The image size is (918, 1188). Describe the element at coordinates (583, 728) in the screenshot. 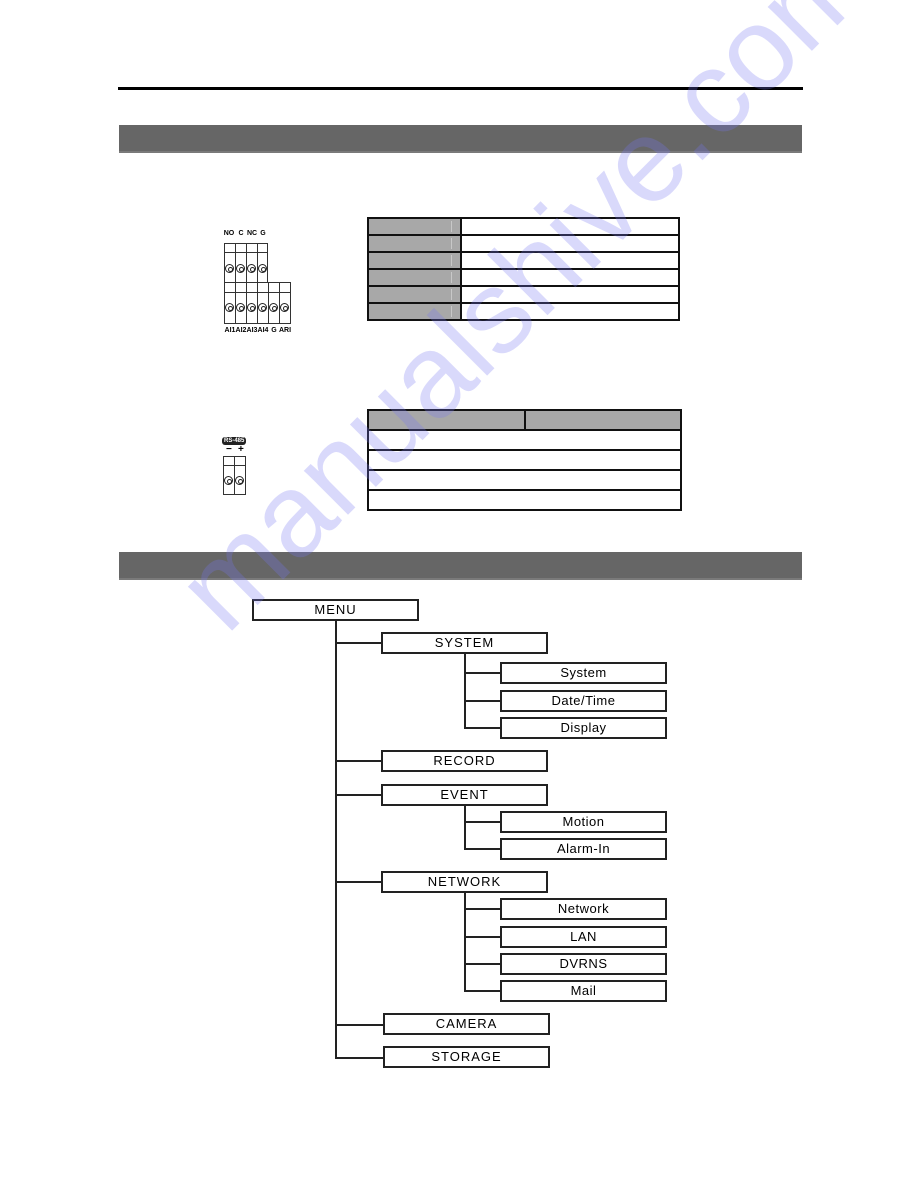

I see `menu-node-system-display: Display` at that location.